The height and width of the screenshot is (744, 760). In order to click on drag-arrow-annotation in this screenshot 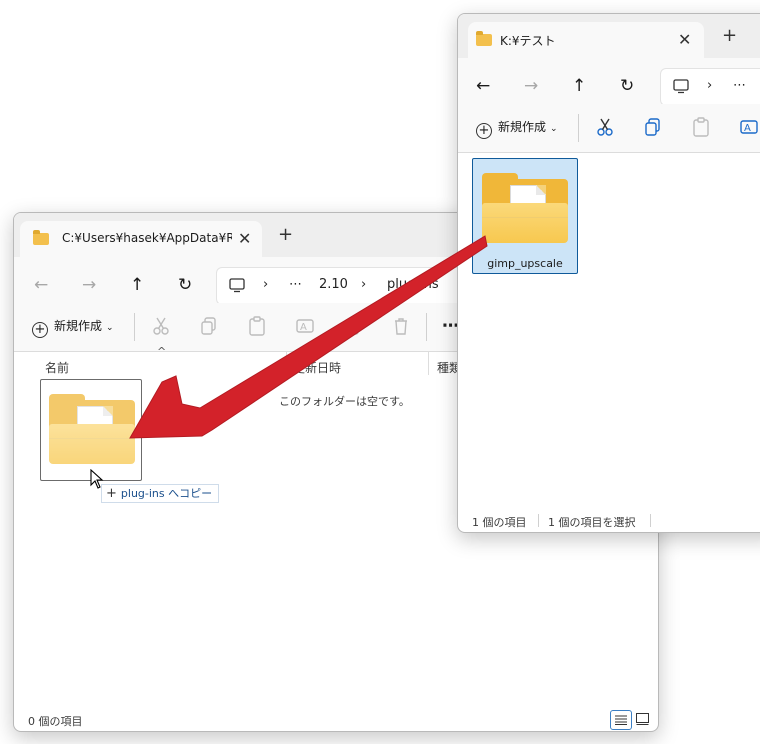, I will do `click(308, 337)`.